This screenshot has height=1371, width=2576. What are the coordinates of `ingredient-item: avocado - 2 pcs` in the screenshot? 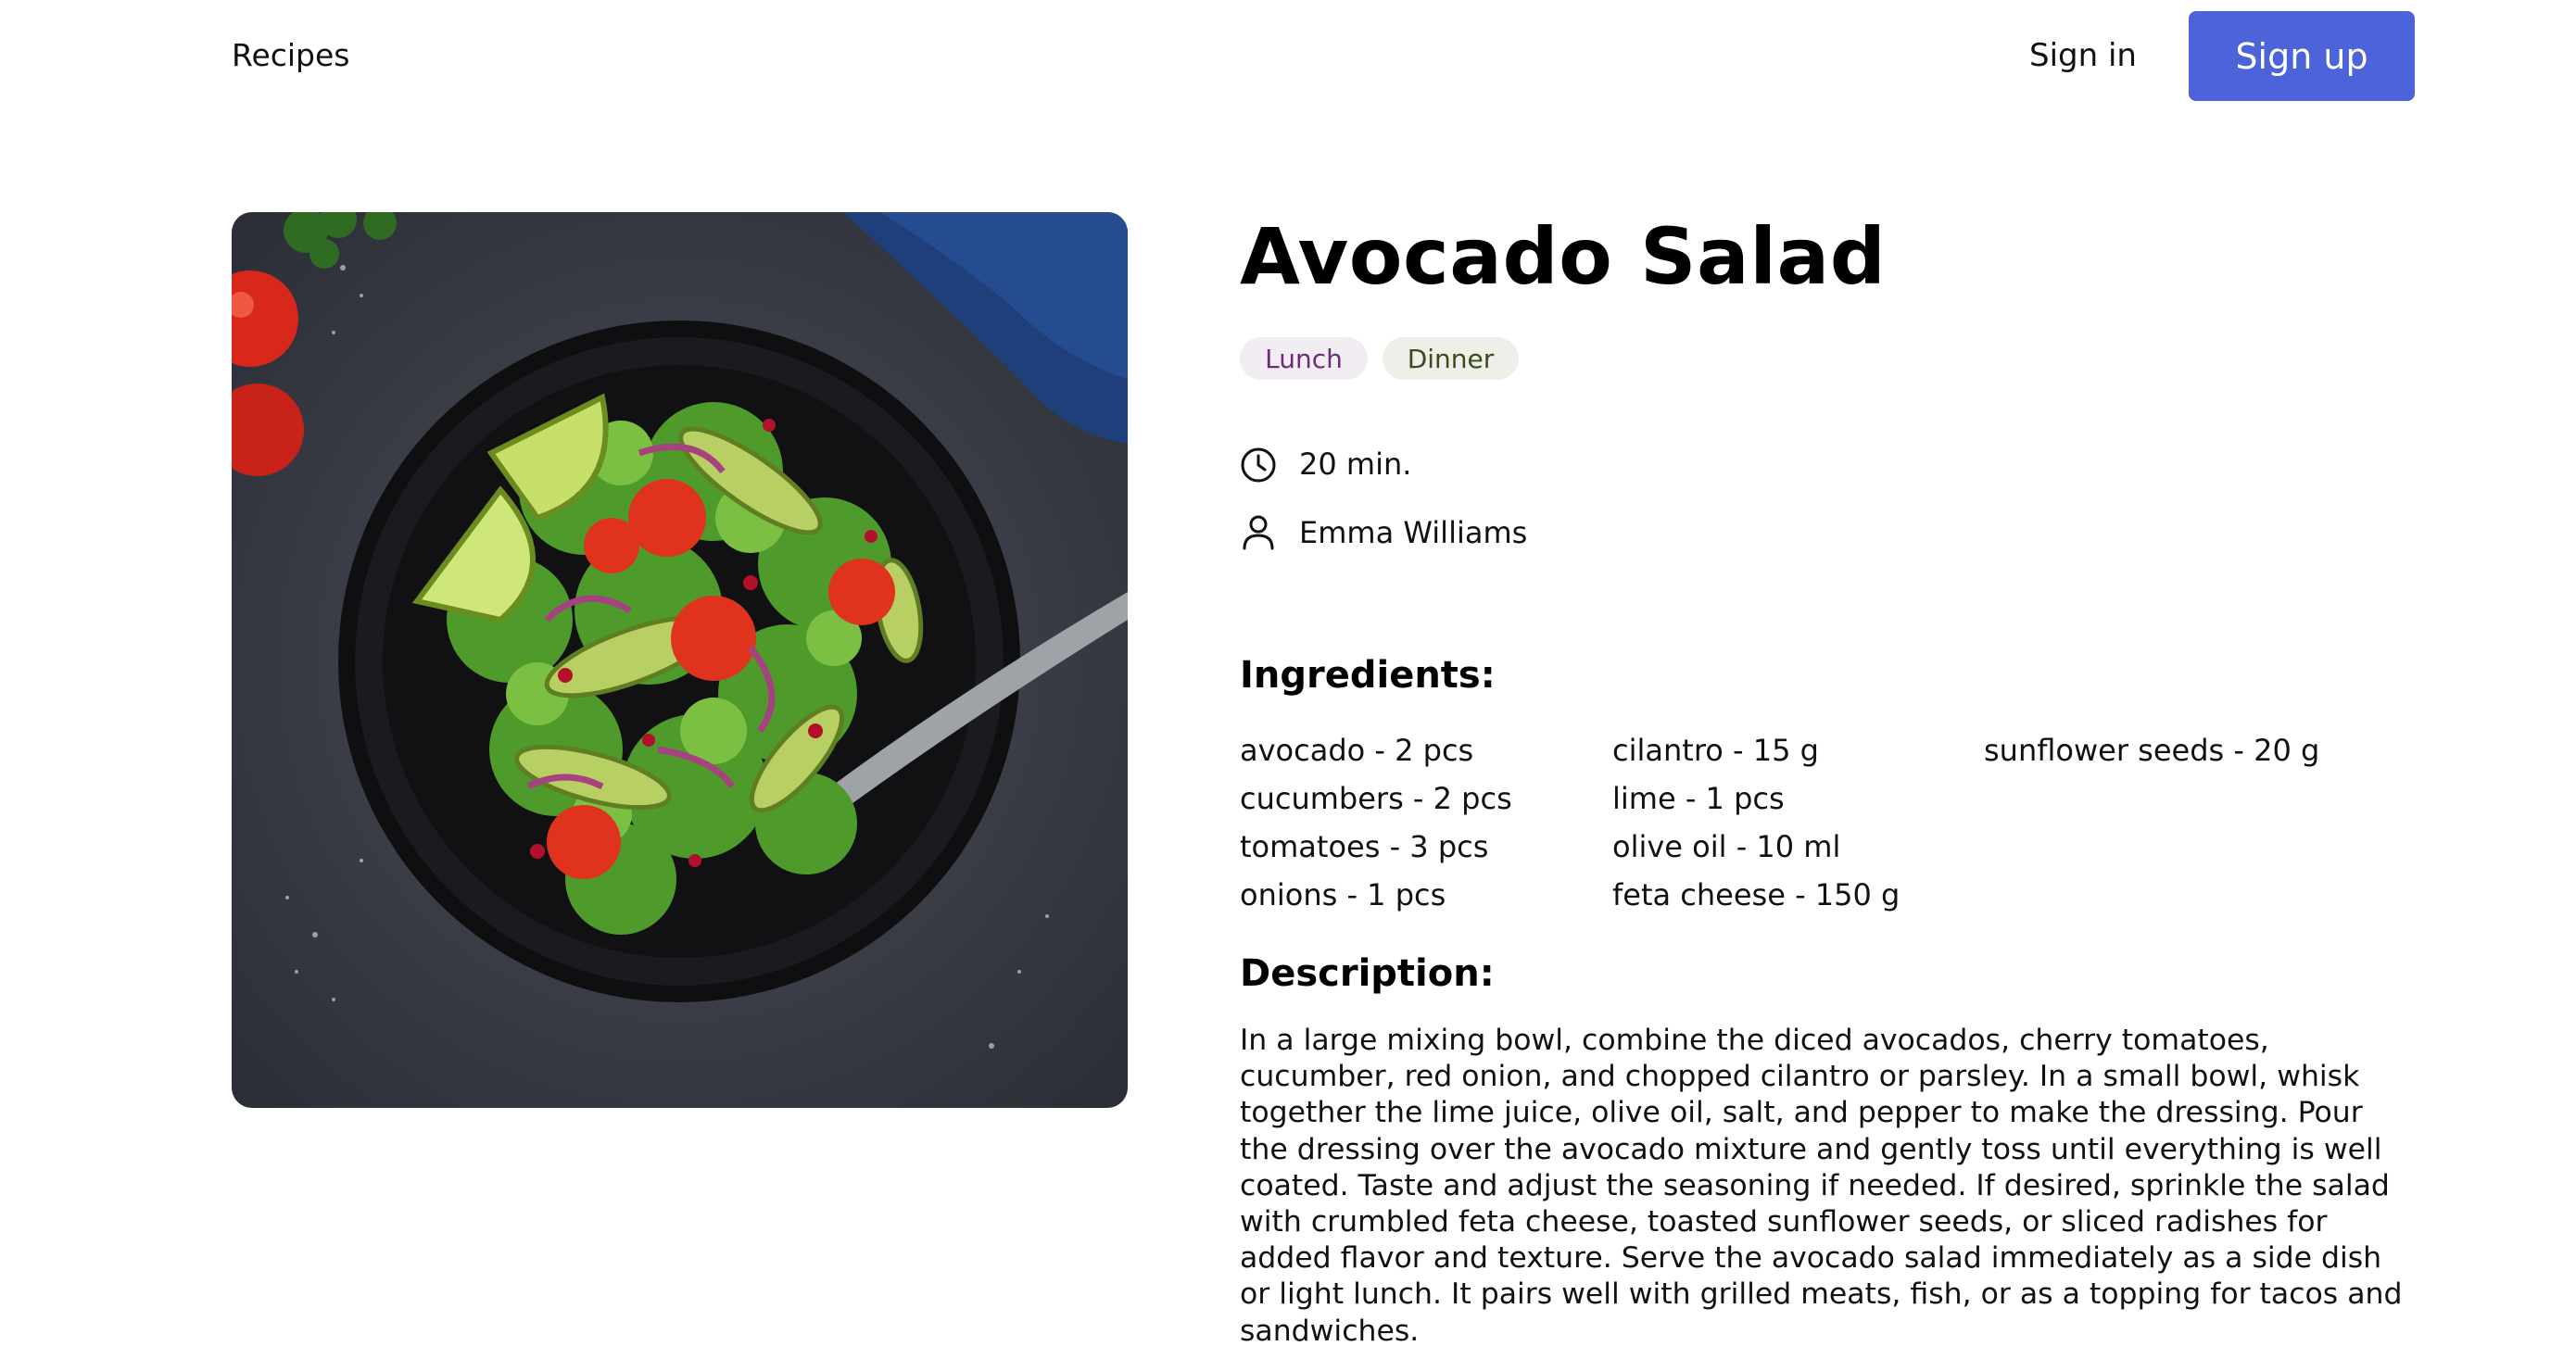 It's located at (1357, 750).